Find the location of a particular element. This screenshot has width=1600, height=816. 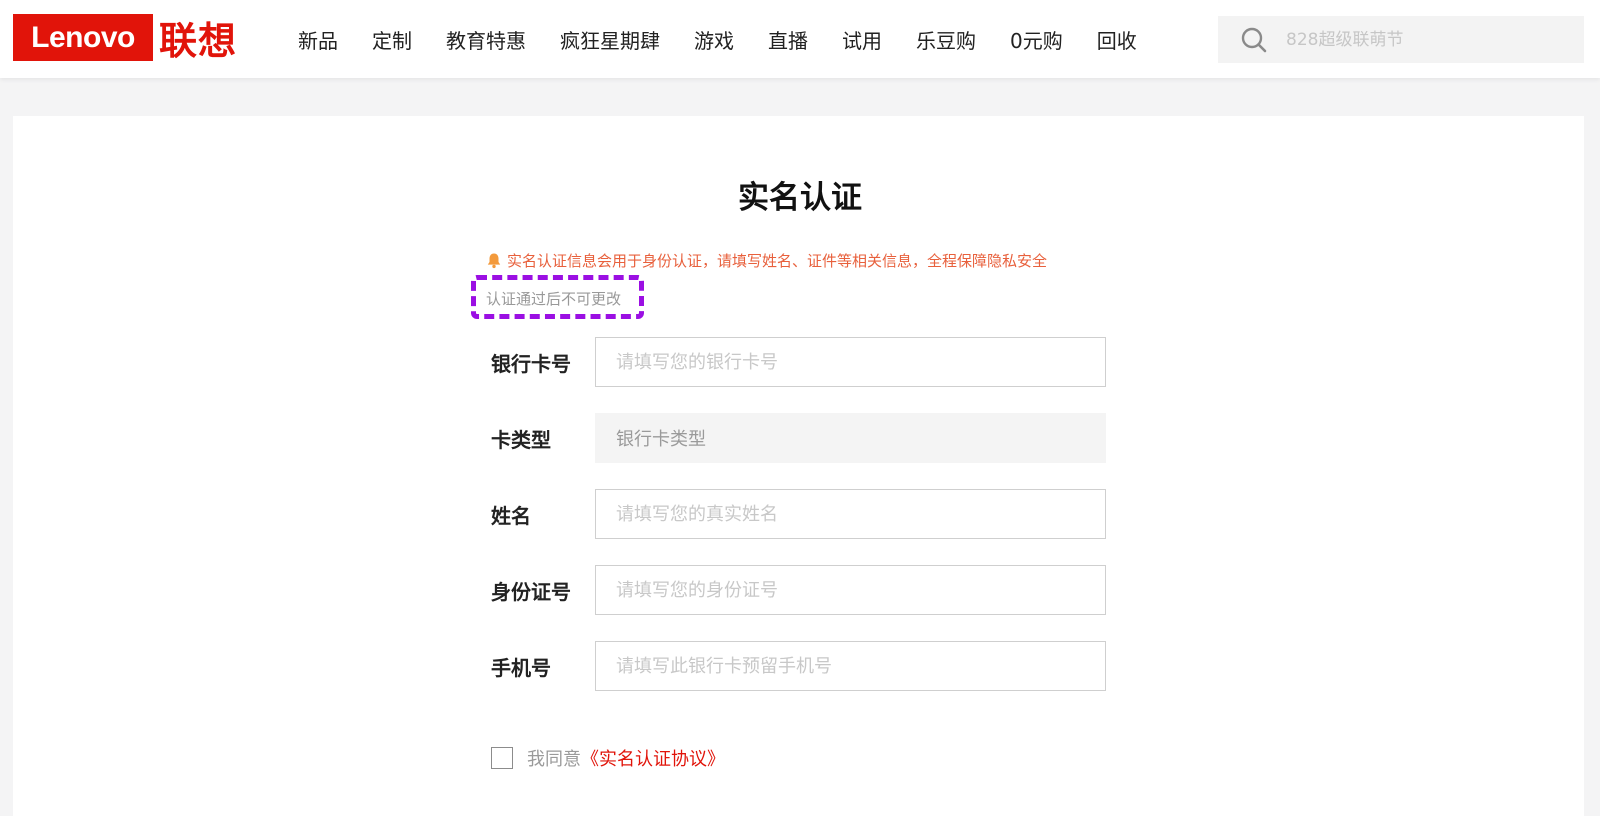

form-row-name: 姓名 is located at coordinates (798, 514).